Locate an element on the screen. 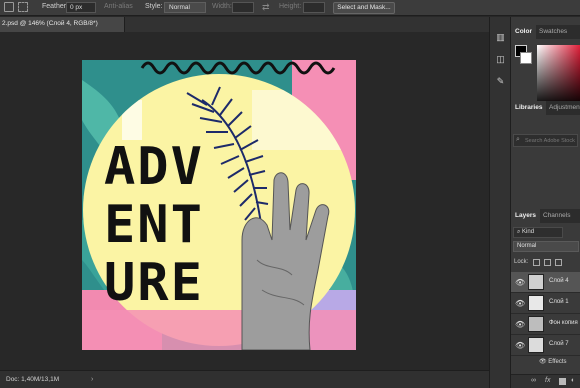 Image resolution: width=580 pixels, height=388 pixels. fx-icon: fx is located at coordinates (547, 380).